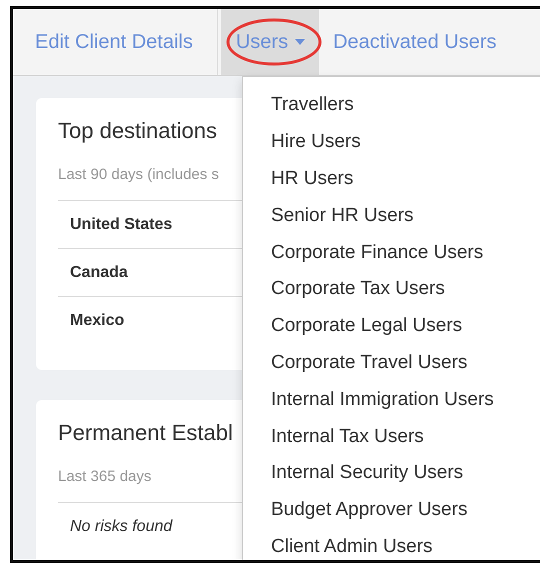 This screenshot has height=569, width=540. Describe the element at coordinates (369, 363) in the screenshot. I see `menu-item: Corporate Travel Users` at that location.